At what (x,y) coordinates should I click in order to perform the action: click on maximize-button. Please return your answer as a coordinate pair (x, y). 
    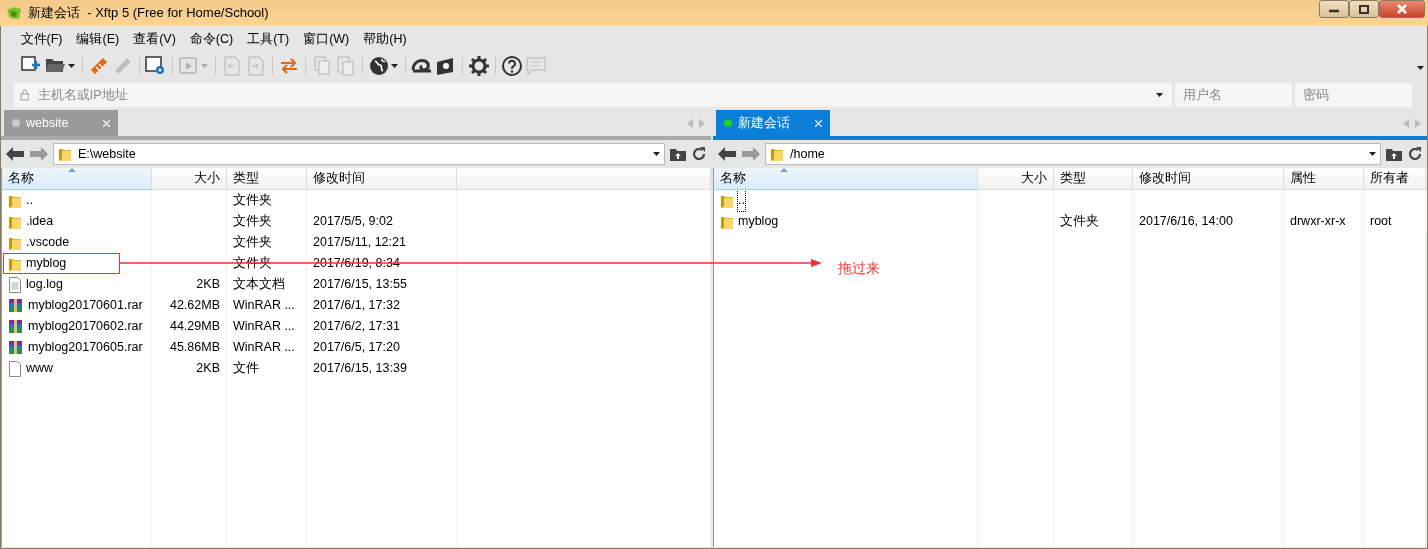
    Looking at the image, I should click on (1363, 9).